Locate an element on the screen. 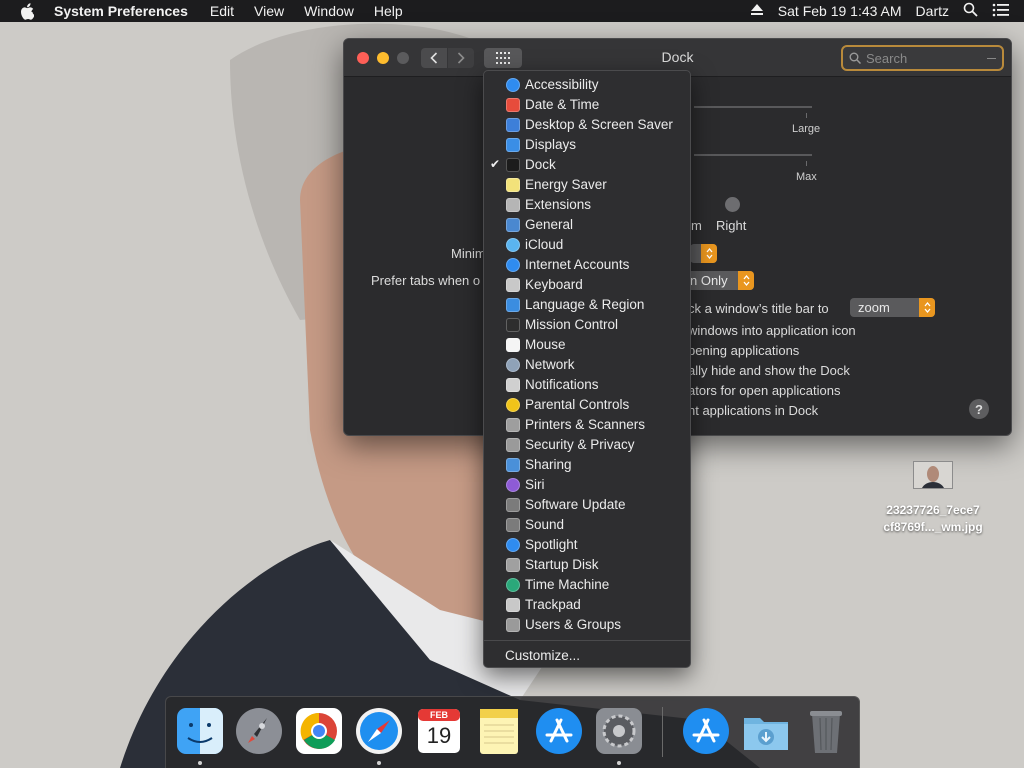  menu-view: View is located at coordinates (269, 11).